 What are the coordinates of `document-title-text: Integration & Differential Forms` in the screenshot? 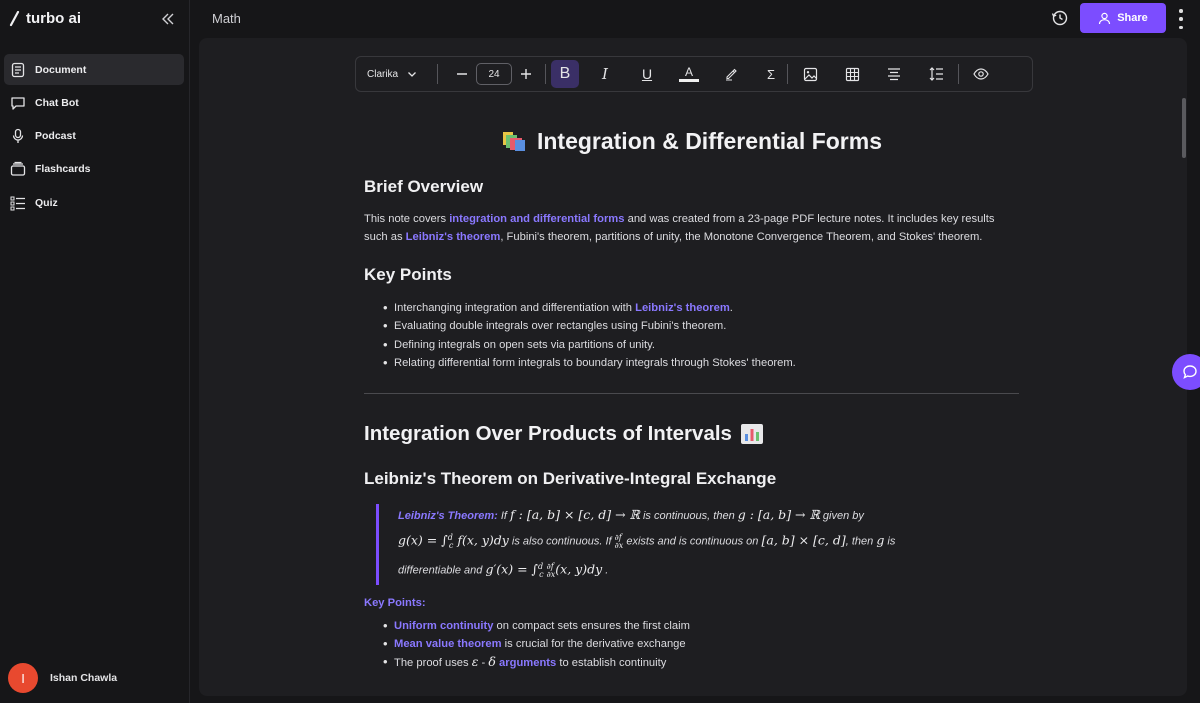 It's located at (709, 140).